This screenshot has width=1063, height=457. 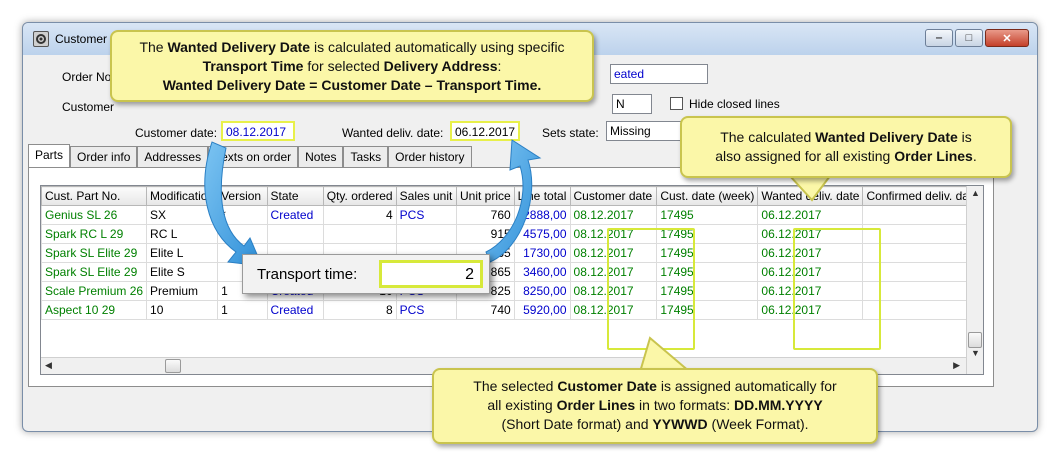 I want to click on callout-text-bold: YYWWD, so click(x=680, y=424).